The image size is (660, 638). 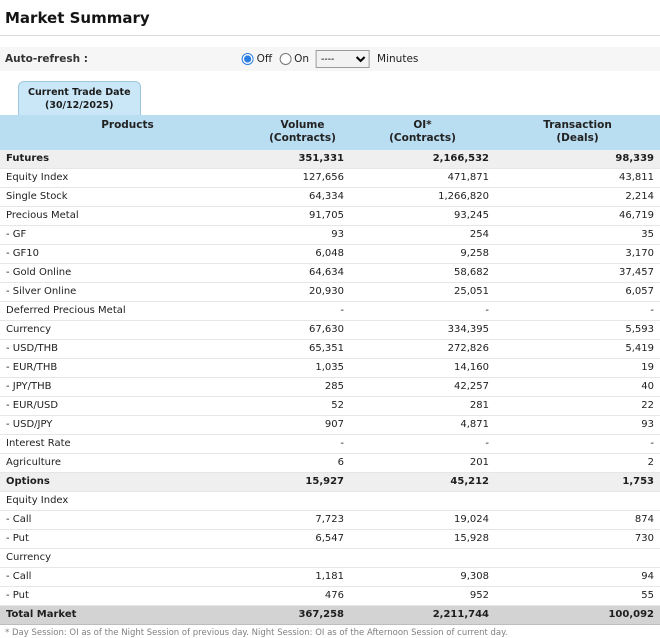 I want to click on product-cell: Single Stock, so click(x=127, y=197).